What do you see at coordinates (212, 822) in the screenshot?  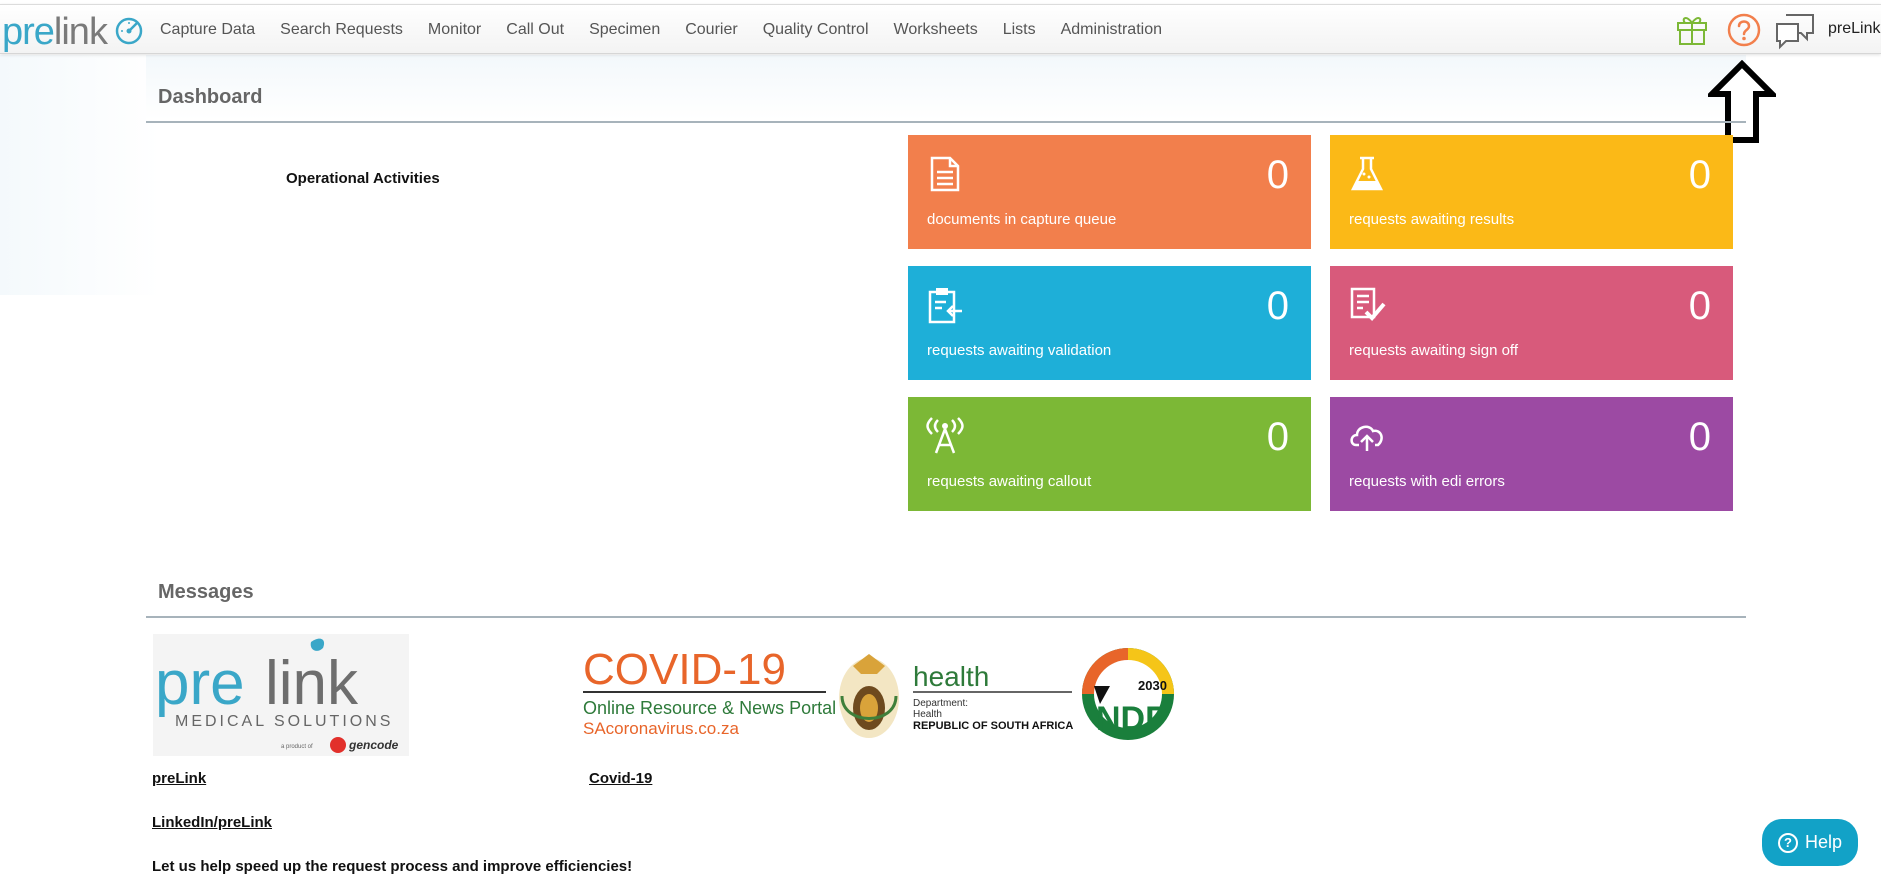 I see `link-linkedin-prelink: LinkedIn/preLink` at bounding box center [212, 822].